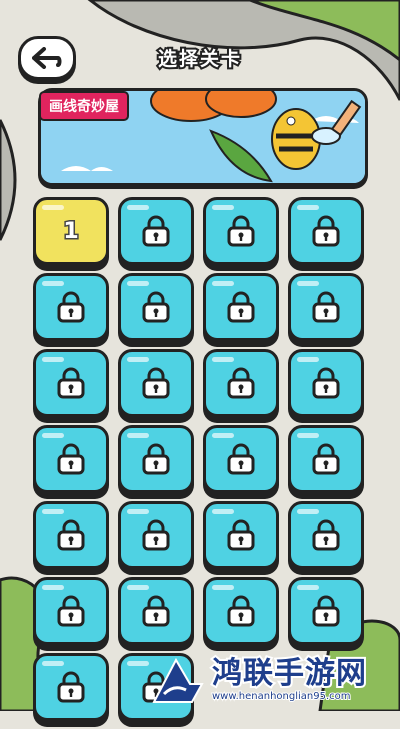 Image resolution: width=400 pixels, height=729 pixels. Describe the element at coordinates (84, 106) in the screenshot. I see `banner-tag: 画线奇妙屋` at that location.